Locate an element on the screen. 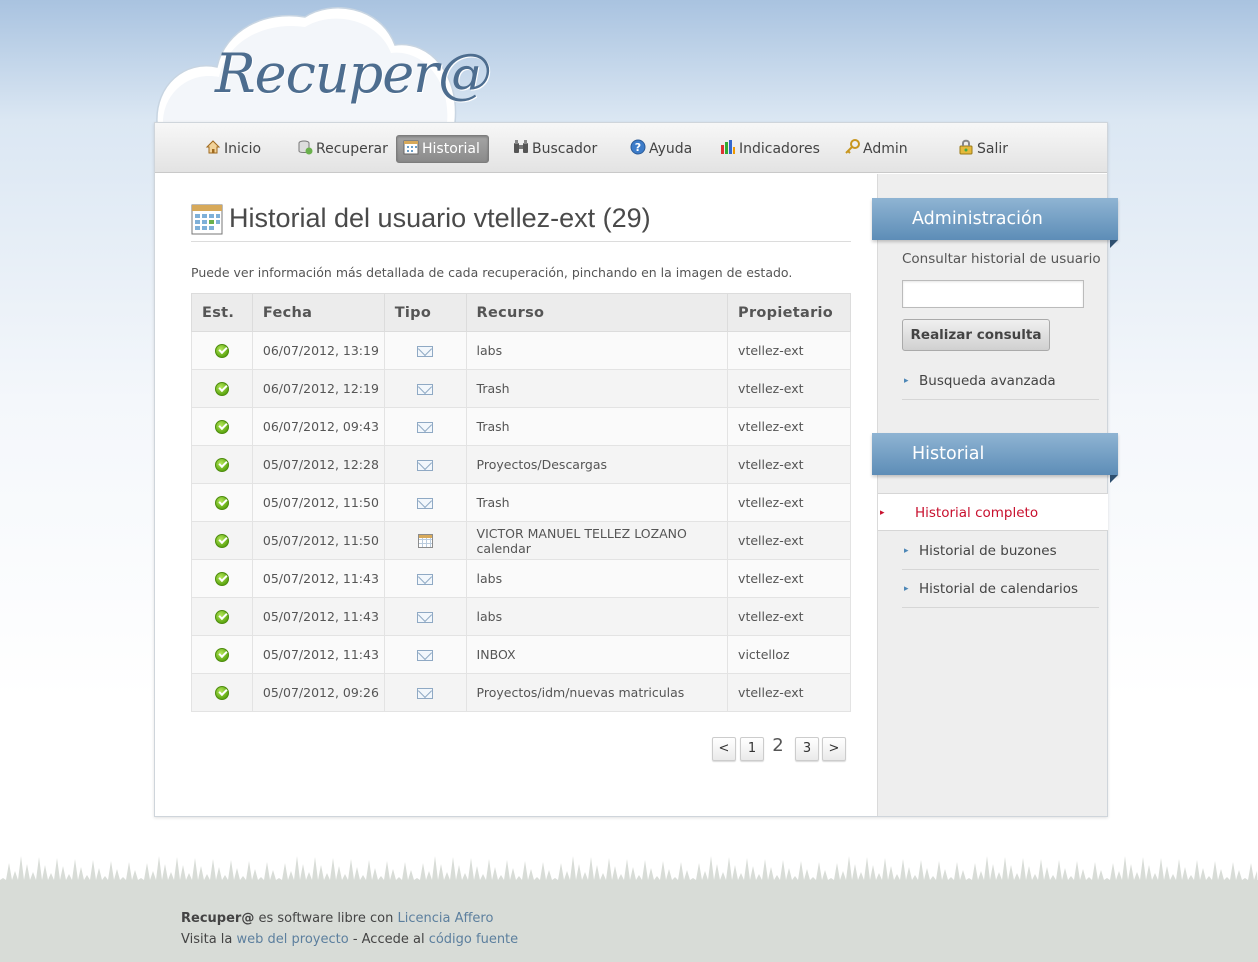 The height and width of the screenshot is (962, 1258). fecha-cell: 05/07/2012, 12:28 is located at coordinates (318, 464).